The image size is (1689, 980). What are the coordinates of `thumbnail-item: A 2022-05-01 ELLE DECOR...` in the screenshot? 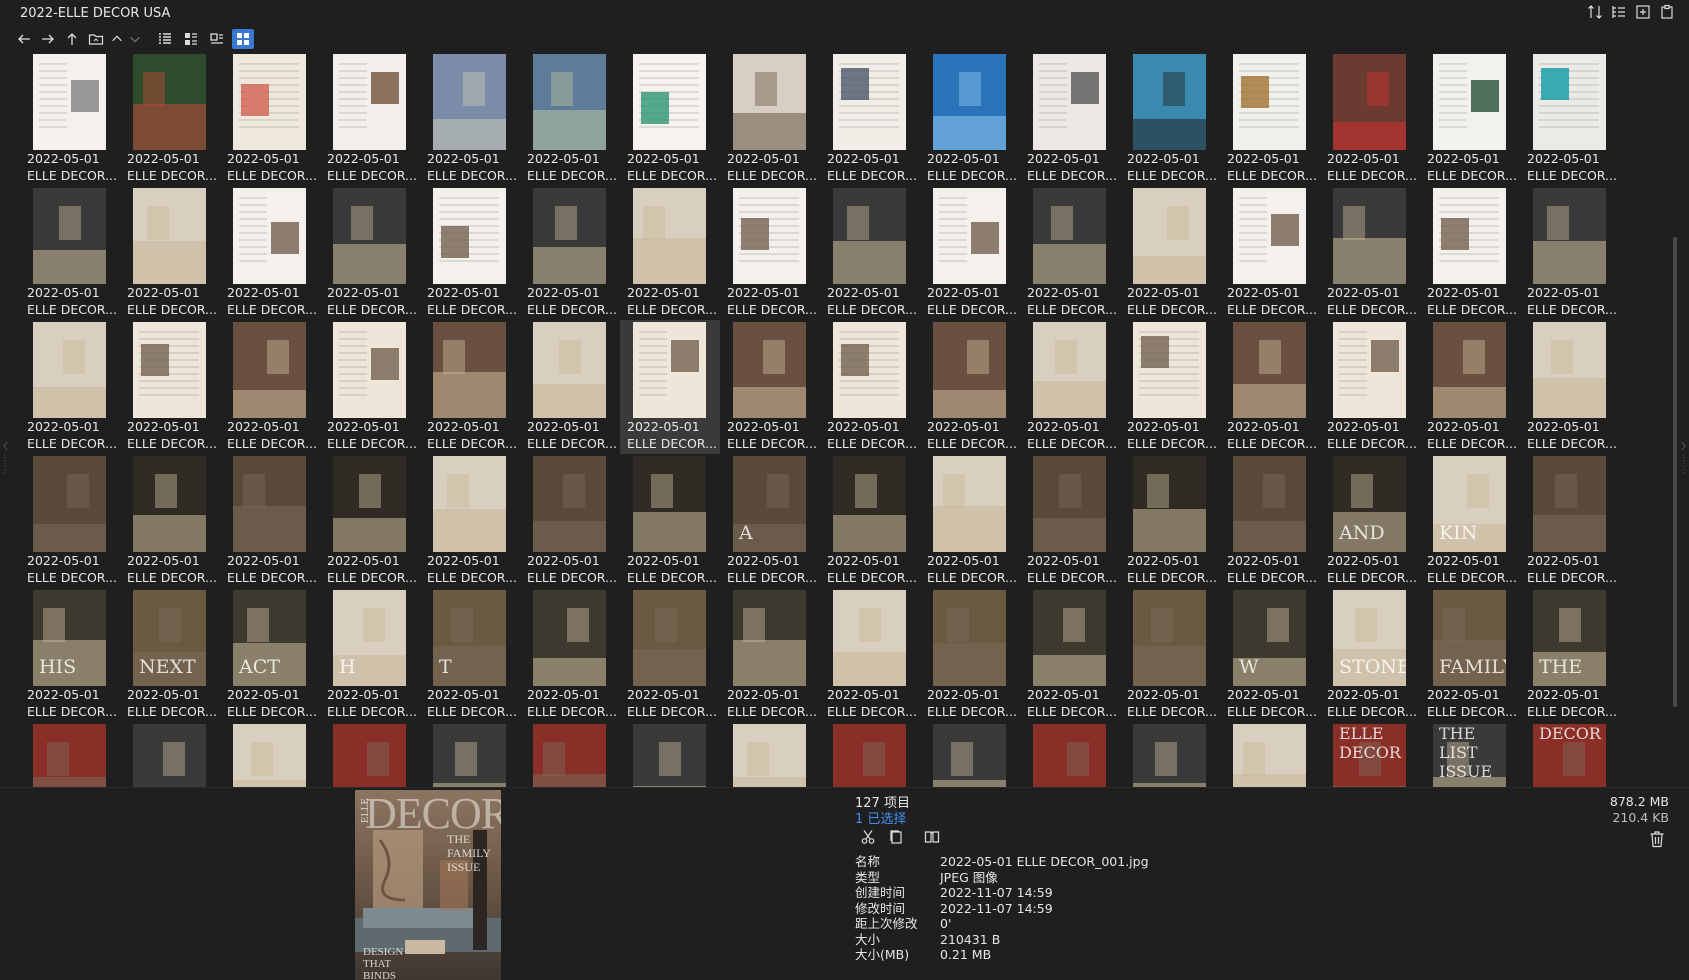 It's located at (770, 521).